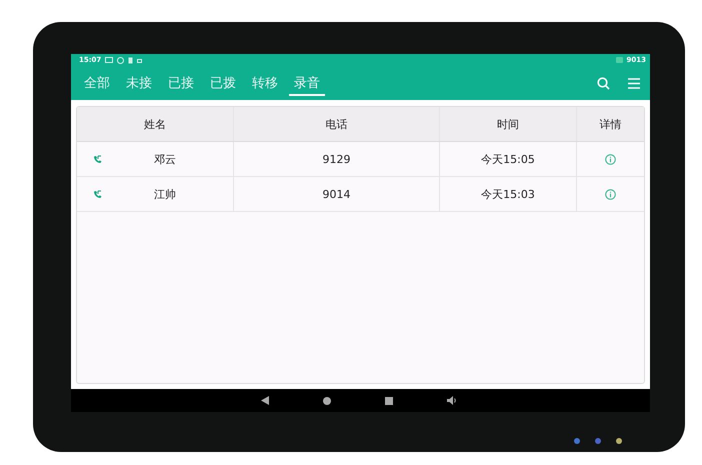  I want to click on contact-name: 邓云, so click(165, 159).